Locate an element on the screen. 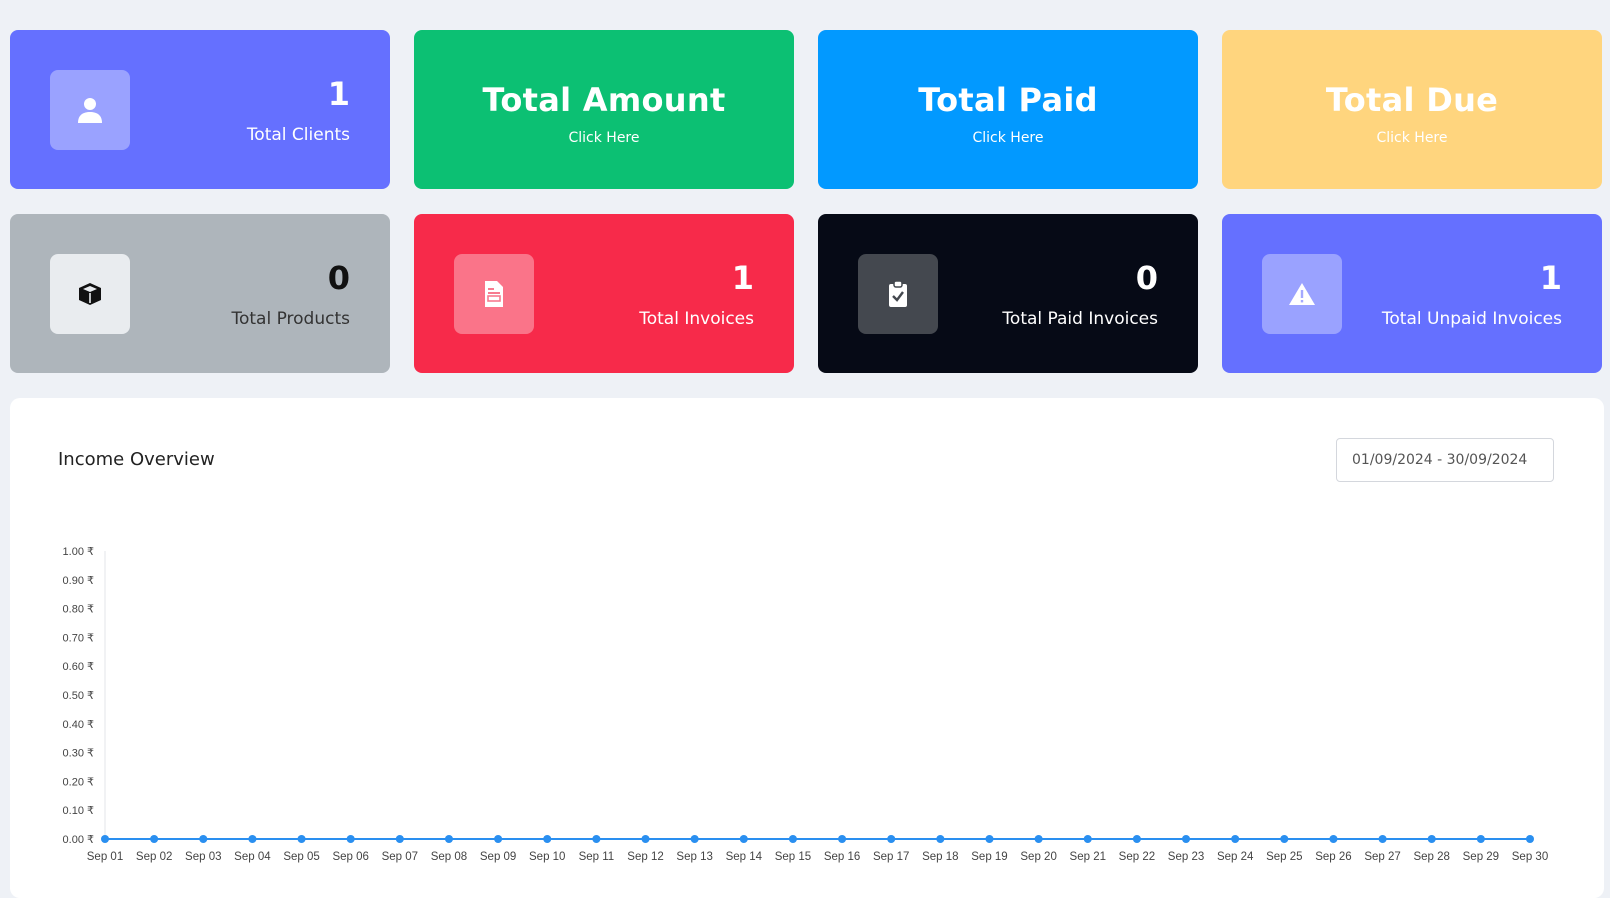  warning-icon-box is located at coordinates (1302, 294).